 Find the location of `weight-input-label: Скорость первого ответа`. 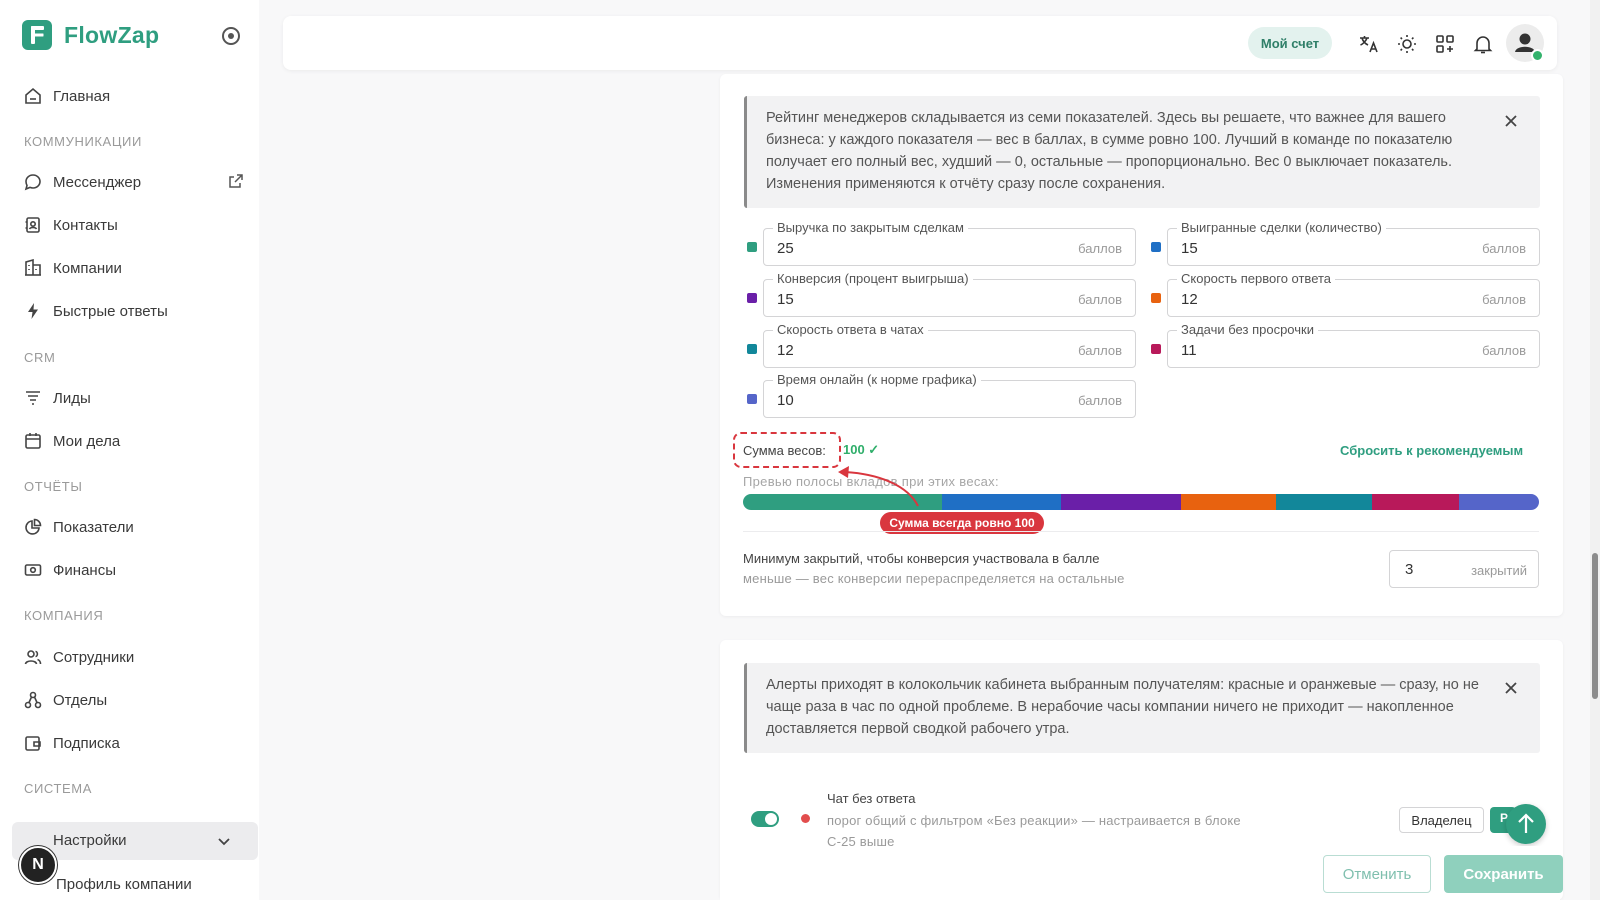

weight-input-label: Скорость первого ответа is located at coordinates (1256, 278).